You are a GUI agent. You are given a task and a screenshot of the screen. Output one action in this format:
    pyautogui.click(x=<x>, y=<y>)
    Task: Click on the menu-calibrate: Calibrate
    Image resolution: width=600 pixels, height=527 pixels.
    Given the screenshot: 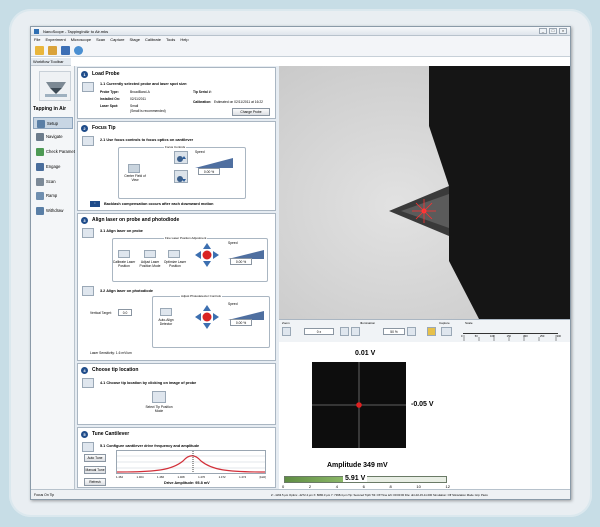 What is the action you would take?
    pyautogui.click(x=153, y=40)
    